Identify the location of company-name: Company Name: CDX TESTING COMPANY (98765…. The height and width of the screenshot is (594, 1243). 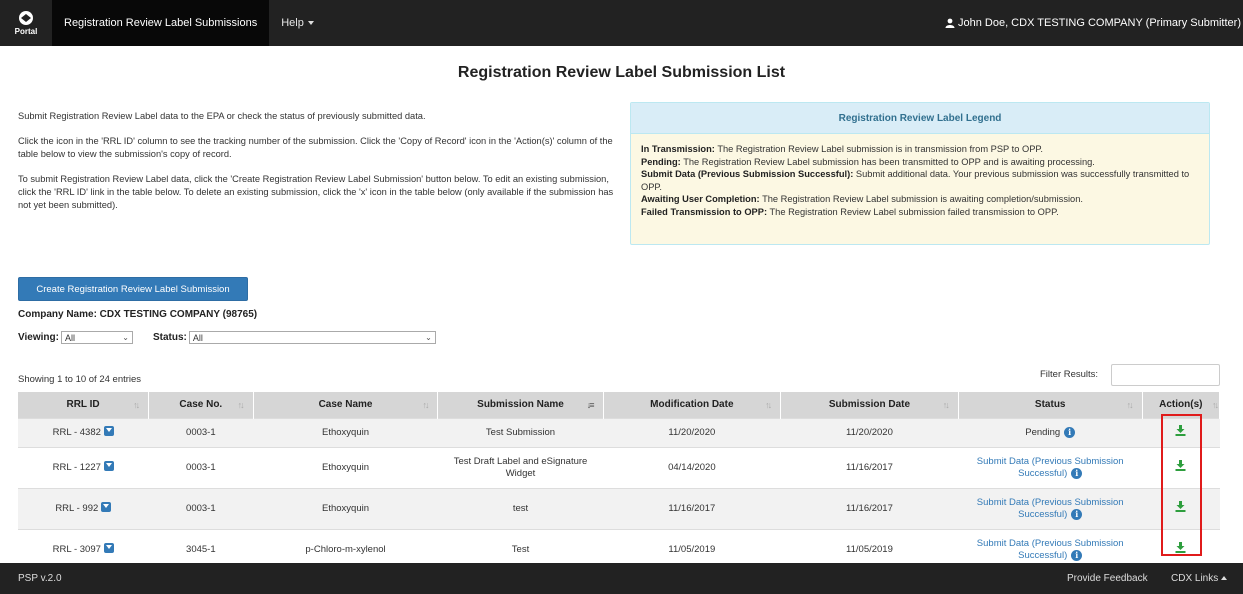
(138, 314).